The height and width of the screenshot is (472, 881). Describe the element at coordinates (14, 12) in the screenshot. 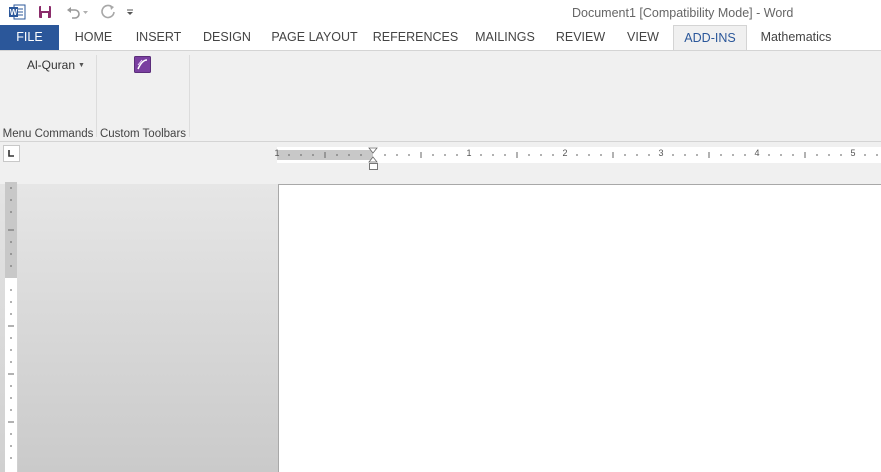

I see `svg-text: W` at that location.